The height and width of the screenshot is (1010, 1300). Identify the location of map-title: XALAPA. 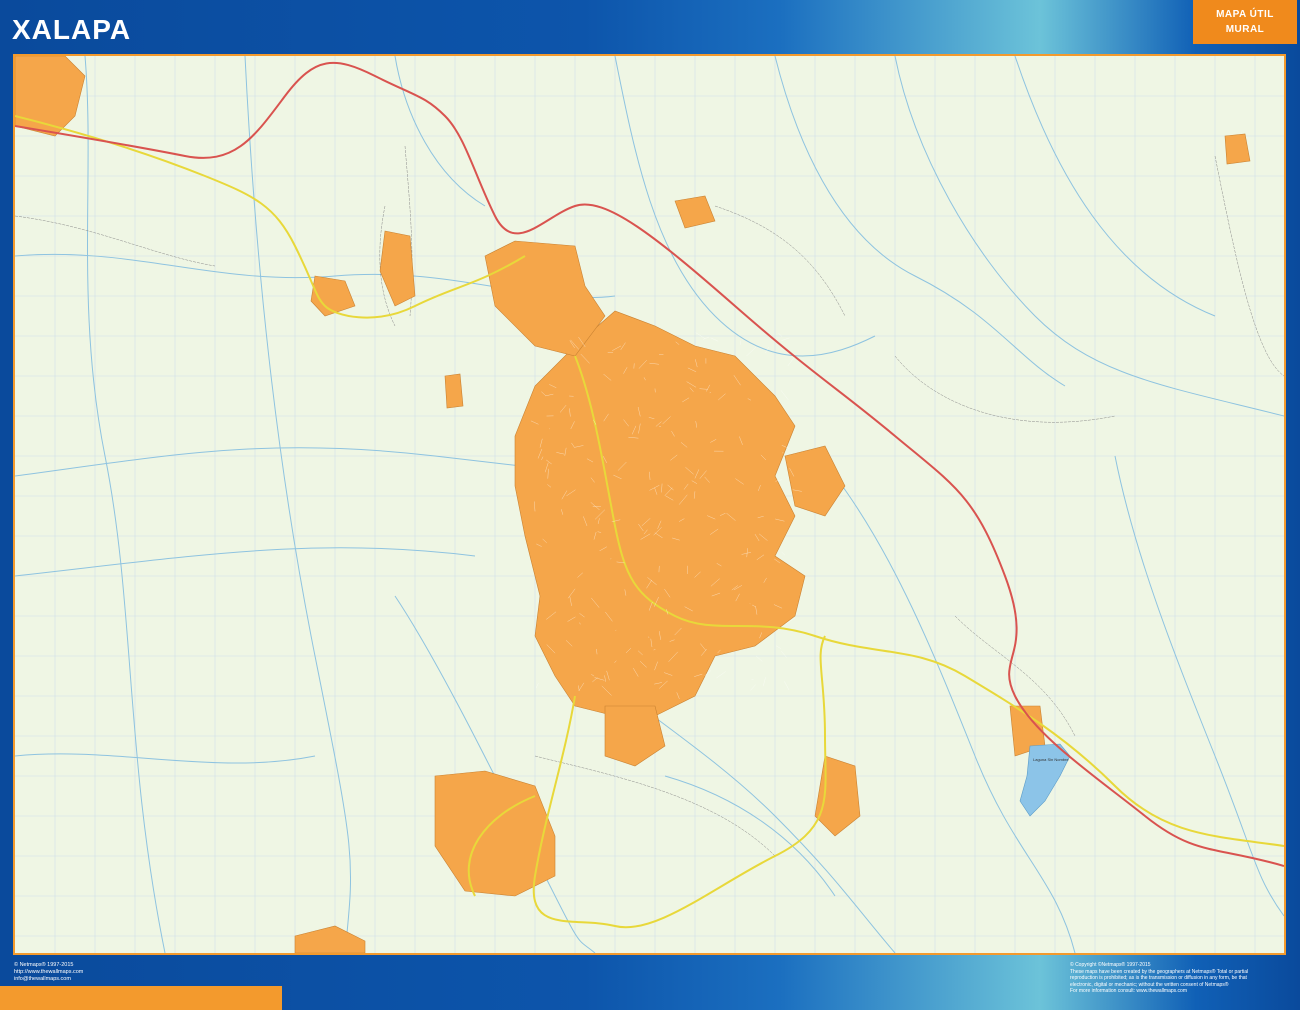
(72, 29).